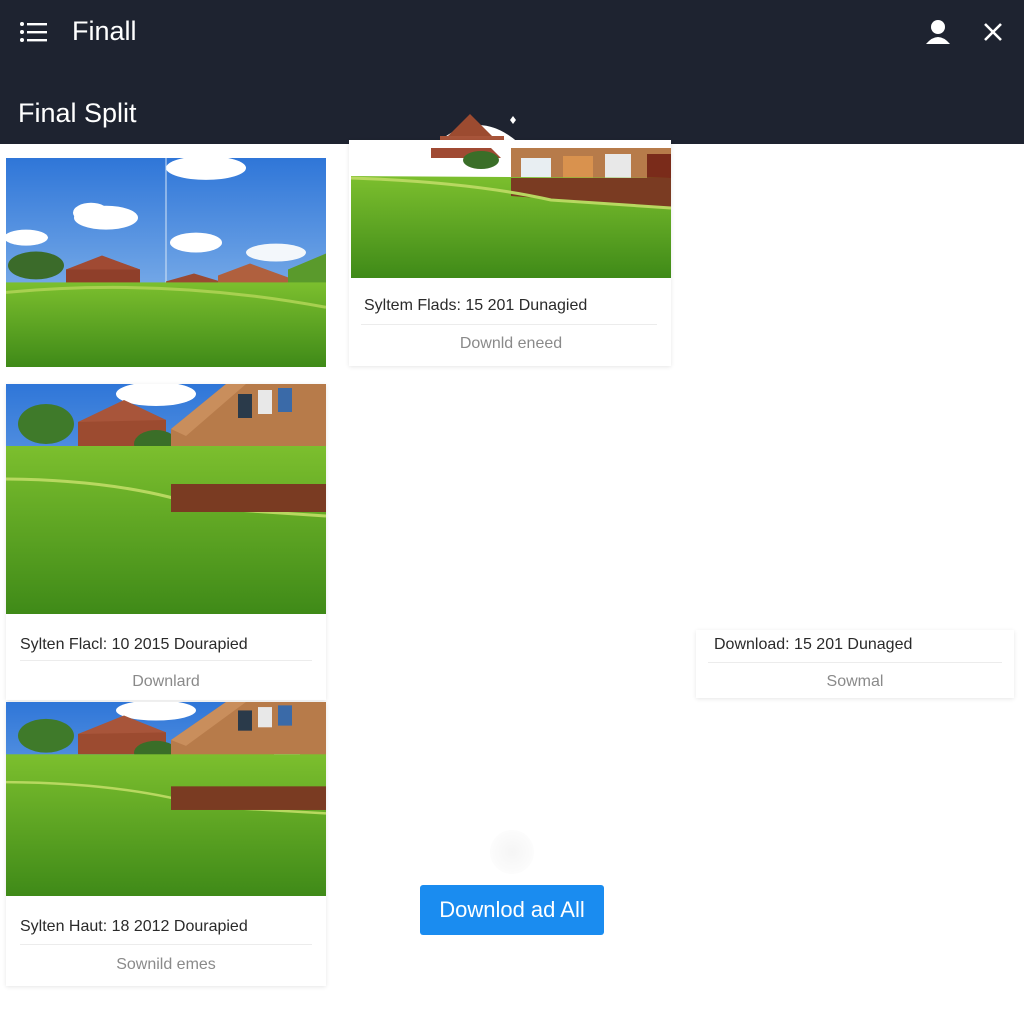  I want to click on card-info-text: Sylten Flacl: 10 2015 Dourapied, so click(134, 644).